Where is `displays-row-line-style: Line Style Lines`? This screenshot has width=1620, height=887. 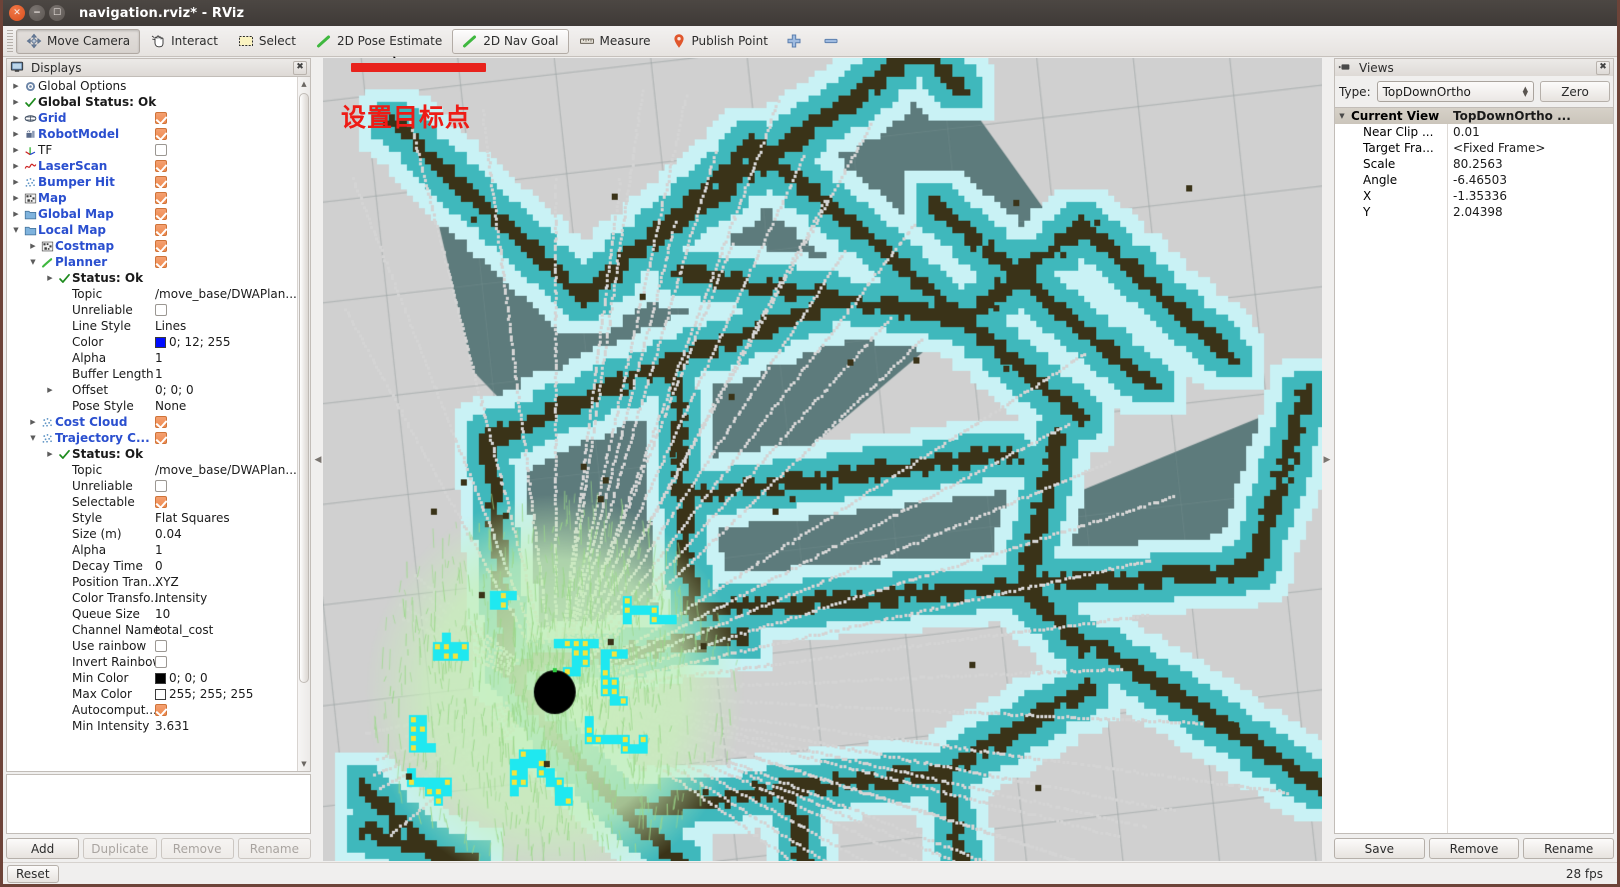
displays-row-line-style: Line Style Lines is located at coordinates (152, 326).